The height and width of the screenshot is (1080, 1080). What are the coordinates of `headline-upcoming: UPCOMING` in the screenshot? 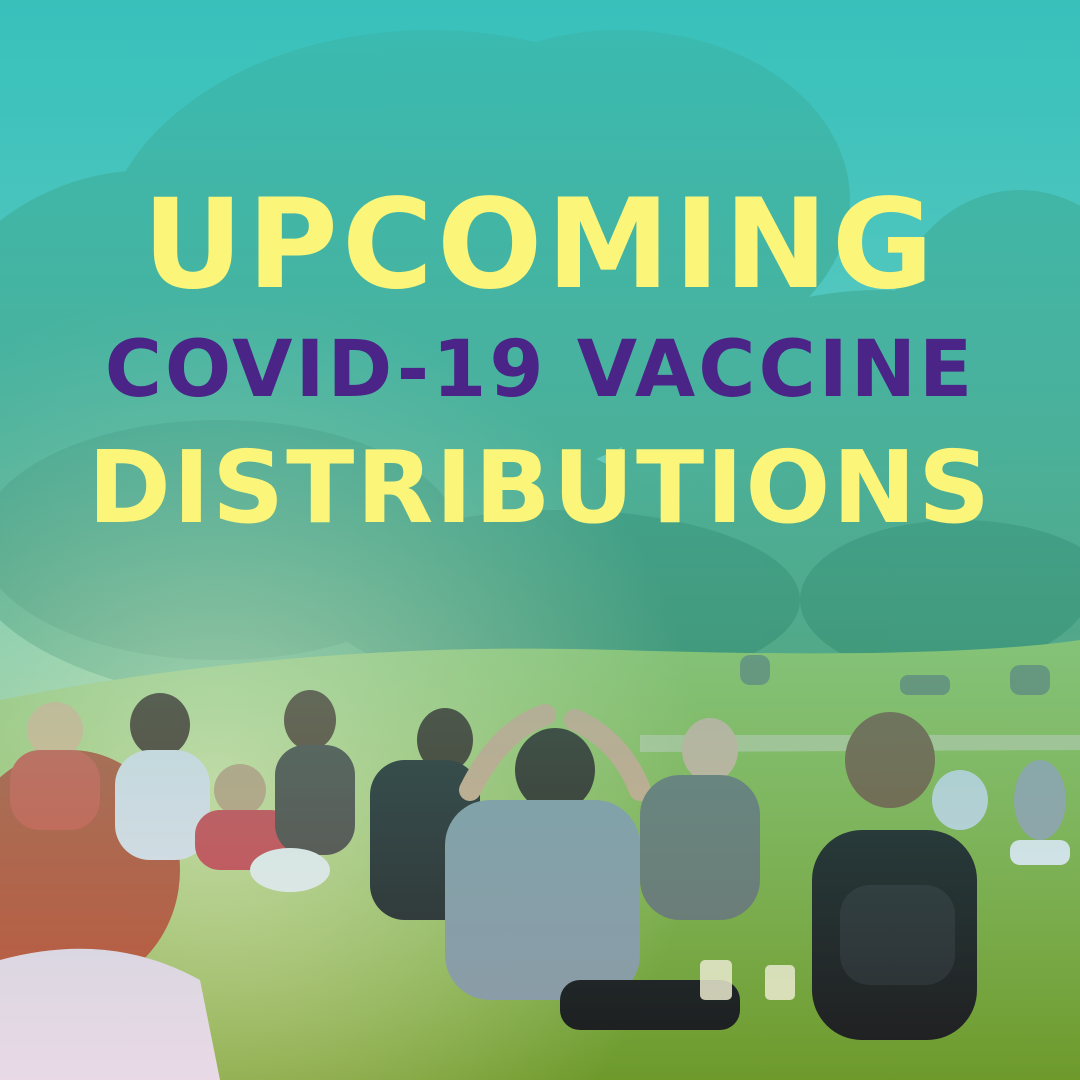 It's located at (540, 245).